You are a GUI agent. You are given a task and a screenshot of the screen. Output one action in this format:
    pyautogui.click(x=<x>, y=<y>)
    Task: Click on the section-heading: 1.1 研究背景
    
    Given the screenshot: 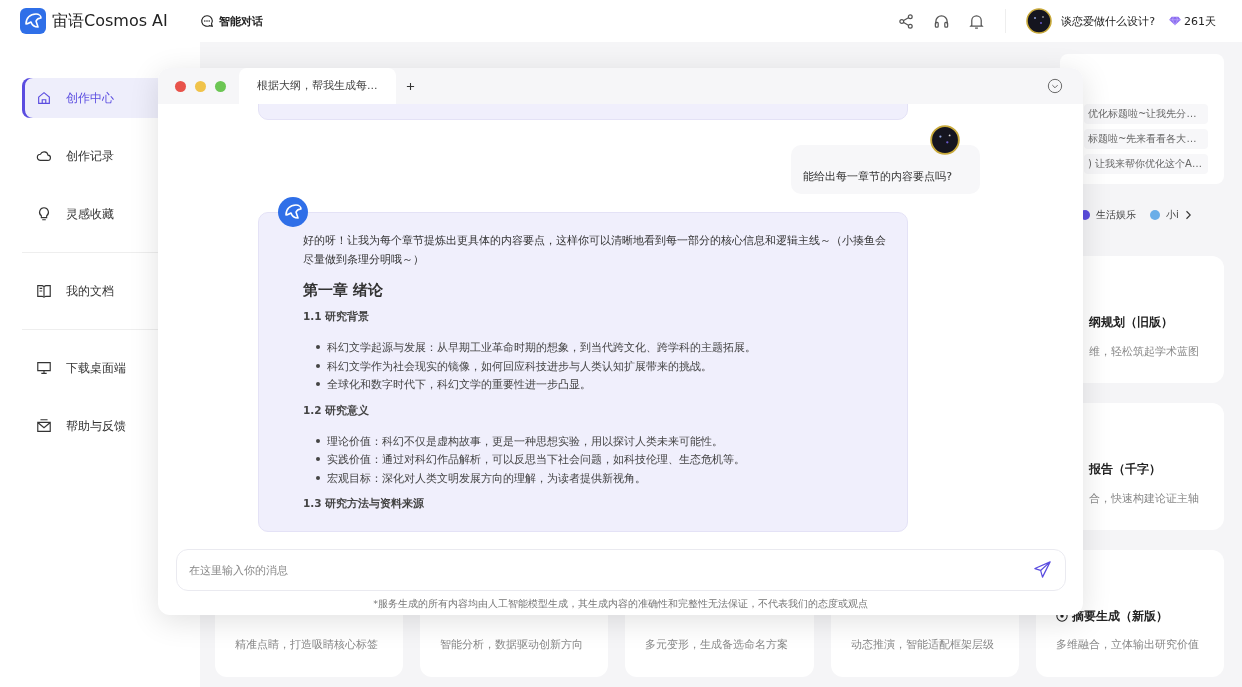 What is the action you would take?
    pyautogui.click(x=337, y=317)
    